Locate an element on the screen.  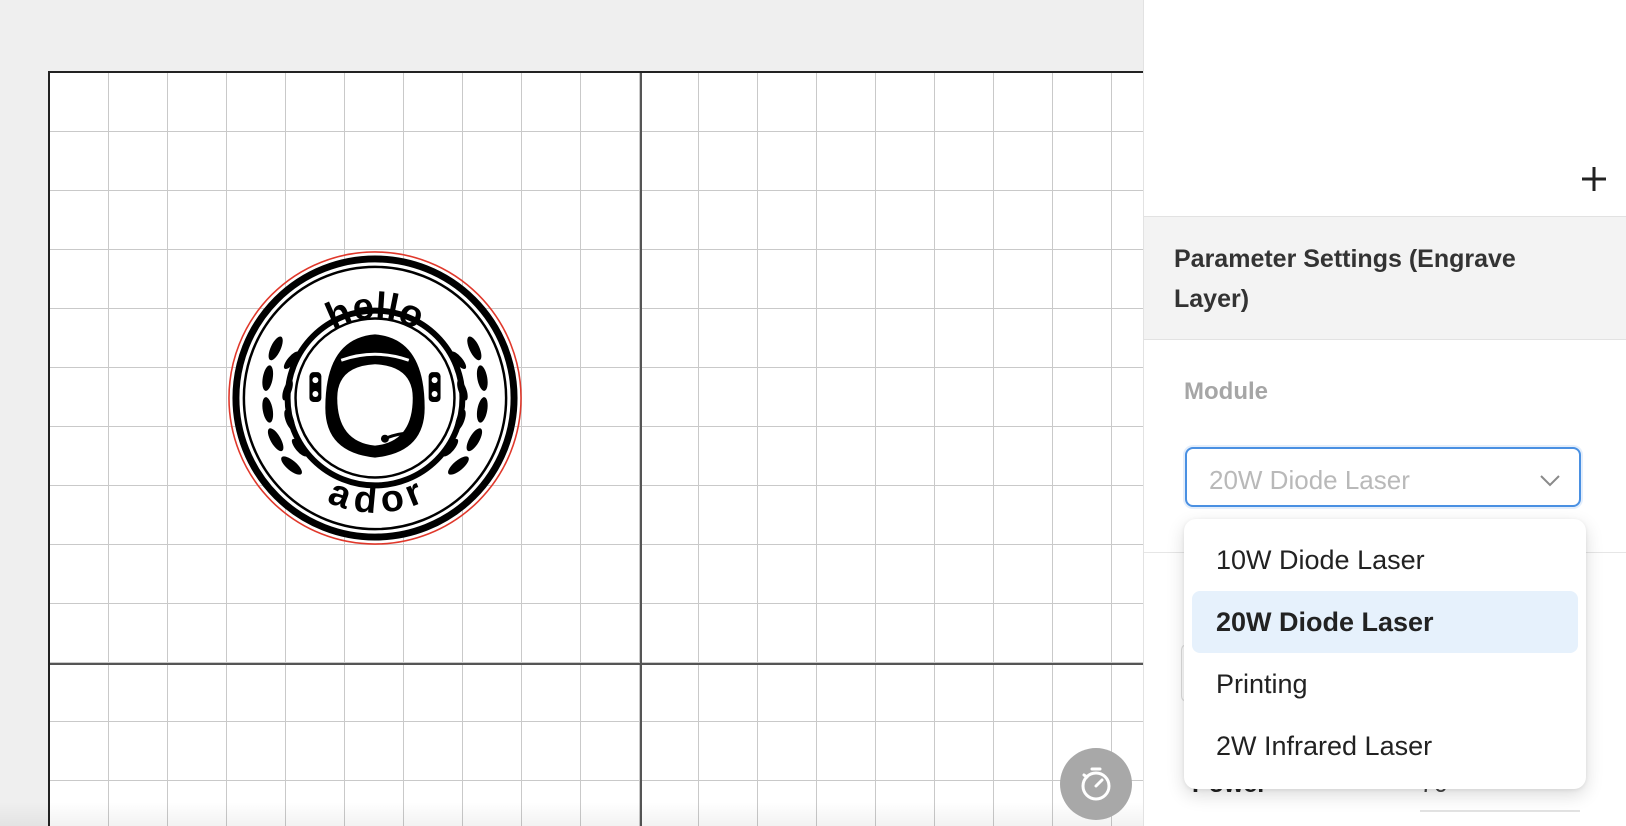
plus-icon is located at coordinates (1594, 179).